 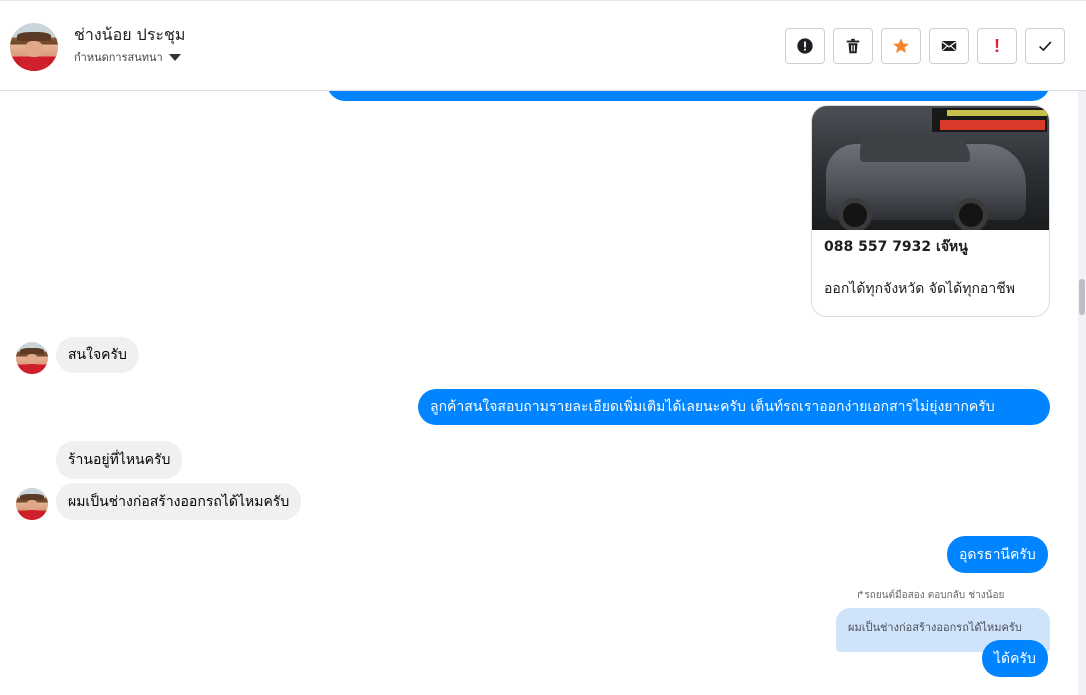 I want to click on contact-name: ช่างน้อย ประชุม, so click(x=129, y=35).